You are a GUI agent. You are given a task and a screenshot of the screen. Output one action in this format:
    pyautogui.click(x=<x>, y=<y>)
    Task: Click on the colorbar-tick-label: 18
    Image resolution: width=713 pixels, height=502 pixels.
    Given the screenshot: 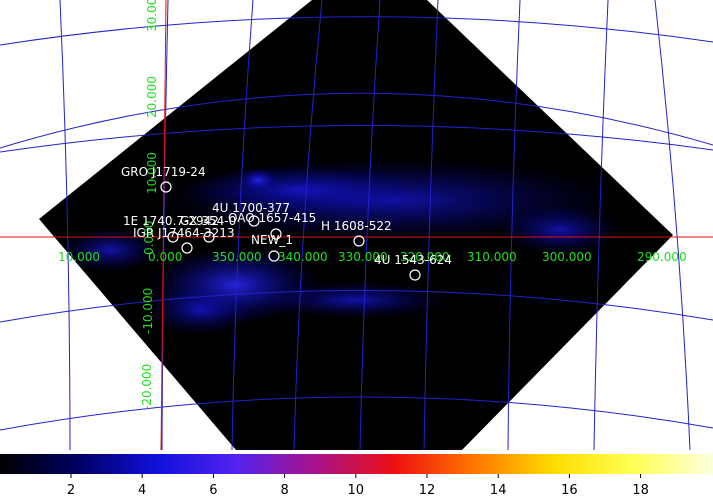 What is the action you would take?
    pyautogui.click(x=640, y=490)
    